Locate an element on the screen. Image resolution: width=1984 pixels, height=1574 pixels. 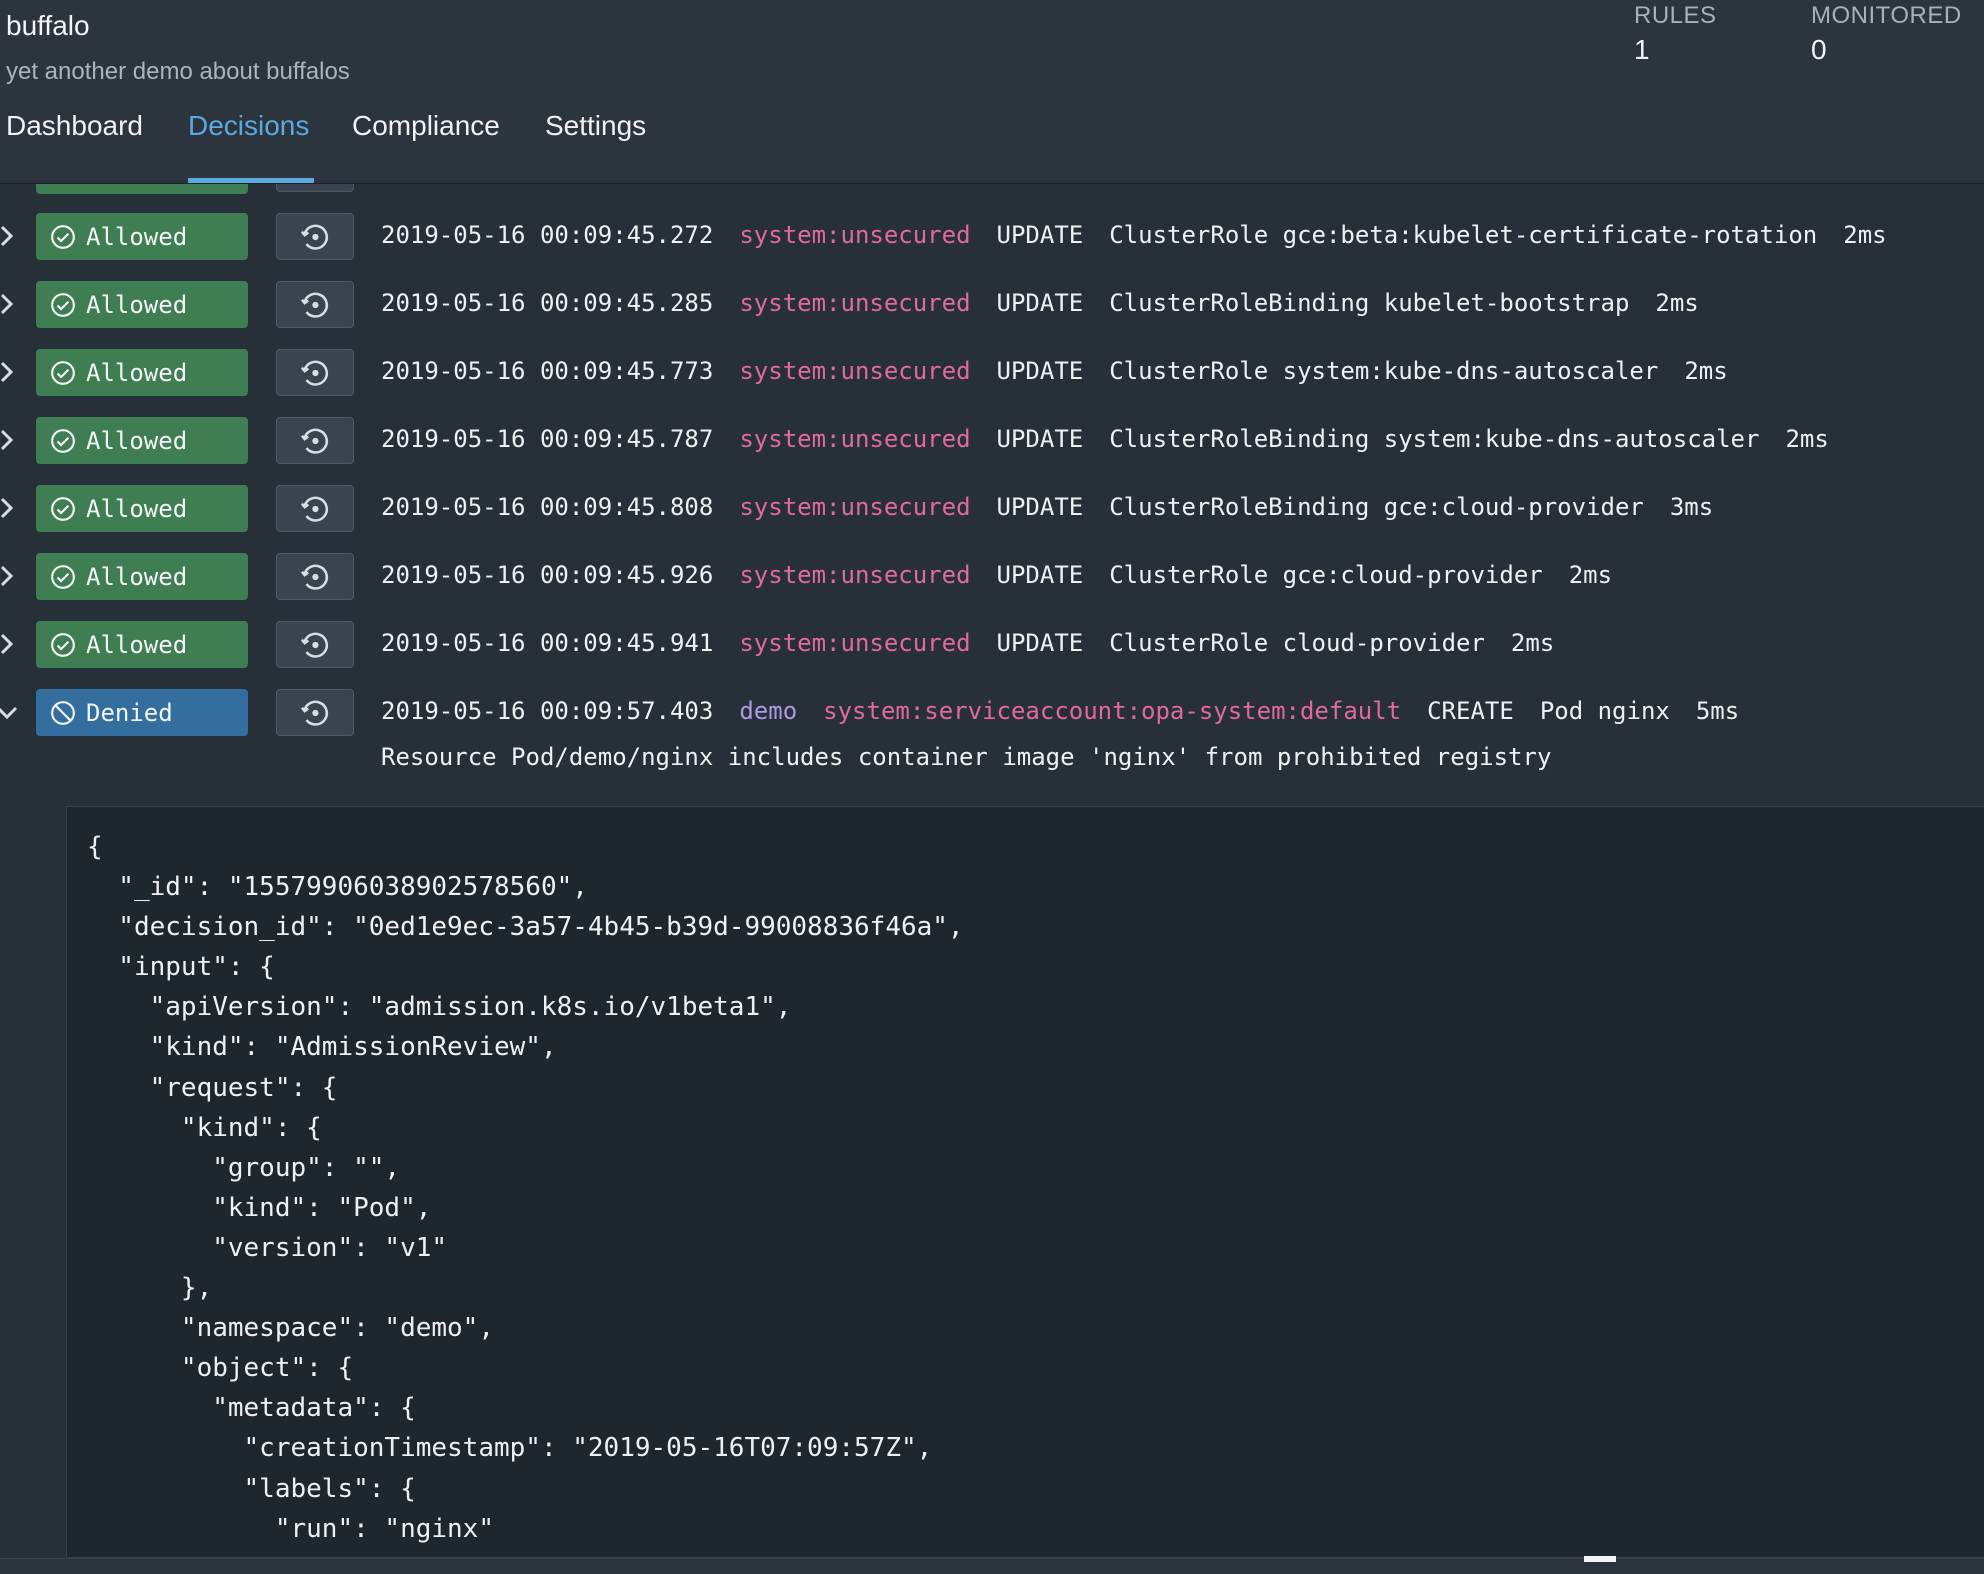
decision-timestamp: 2019-05-16 00:09:45.272 is located at coordinates (547, 235).